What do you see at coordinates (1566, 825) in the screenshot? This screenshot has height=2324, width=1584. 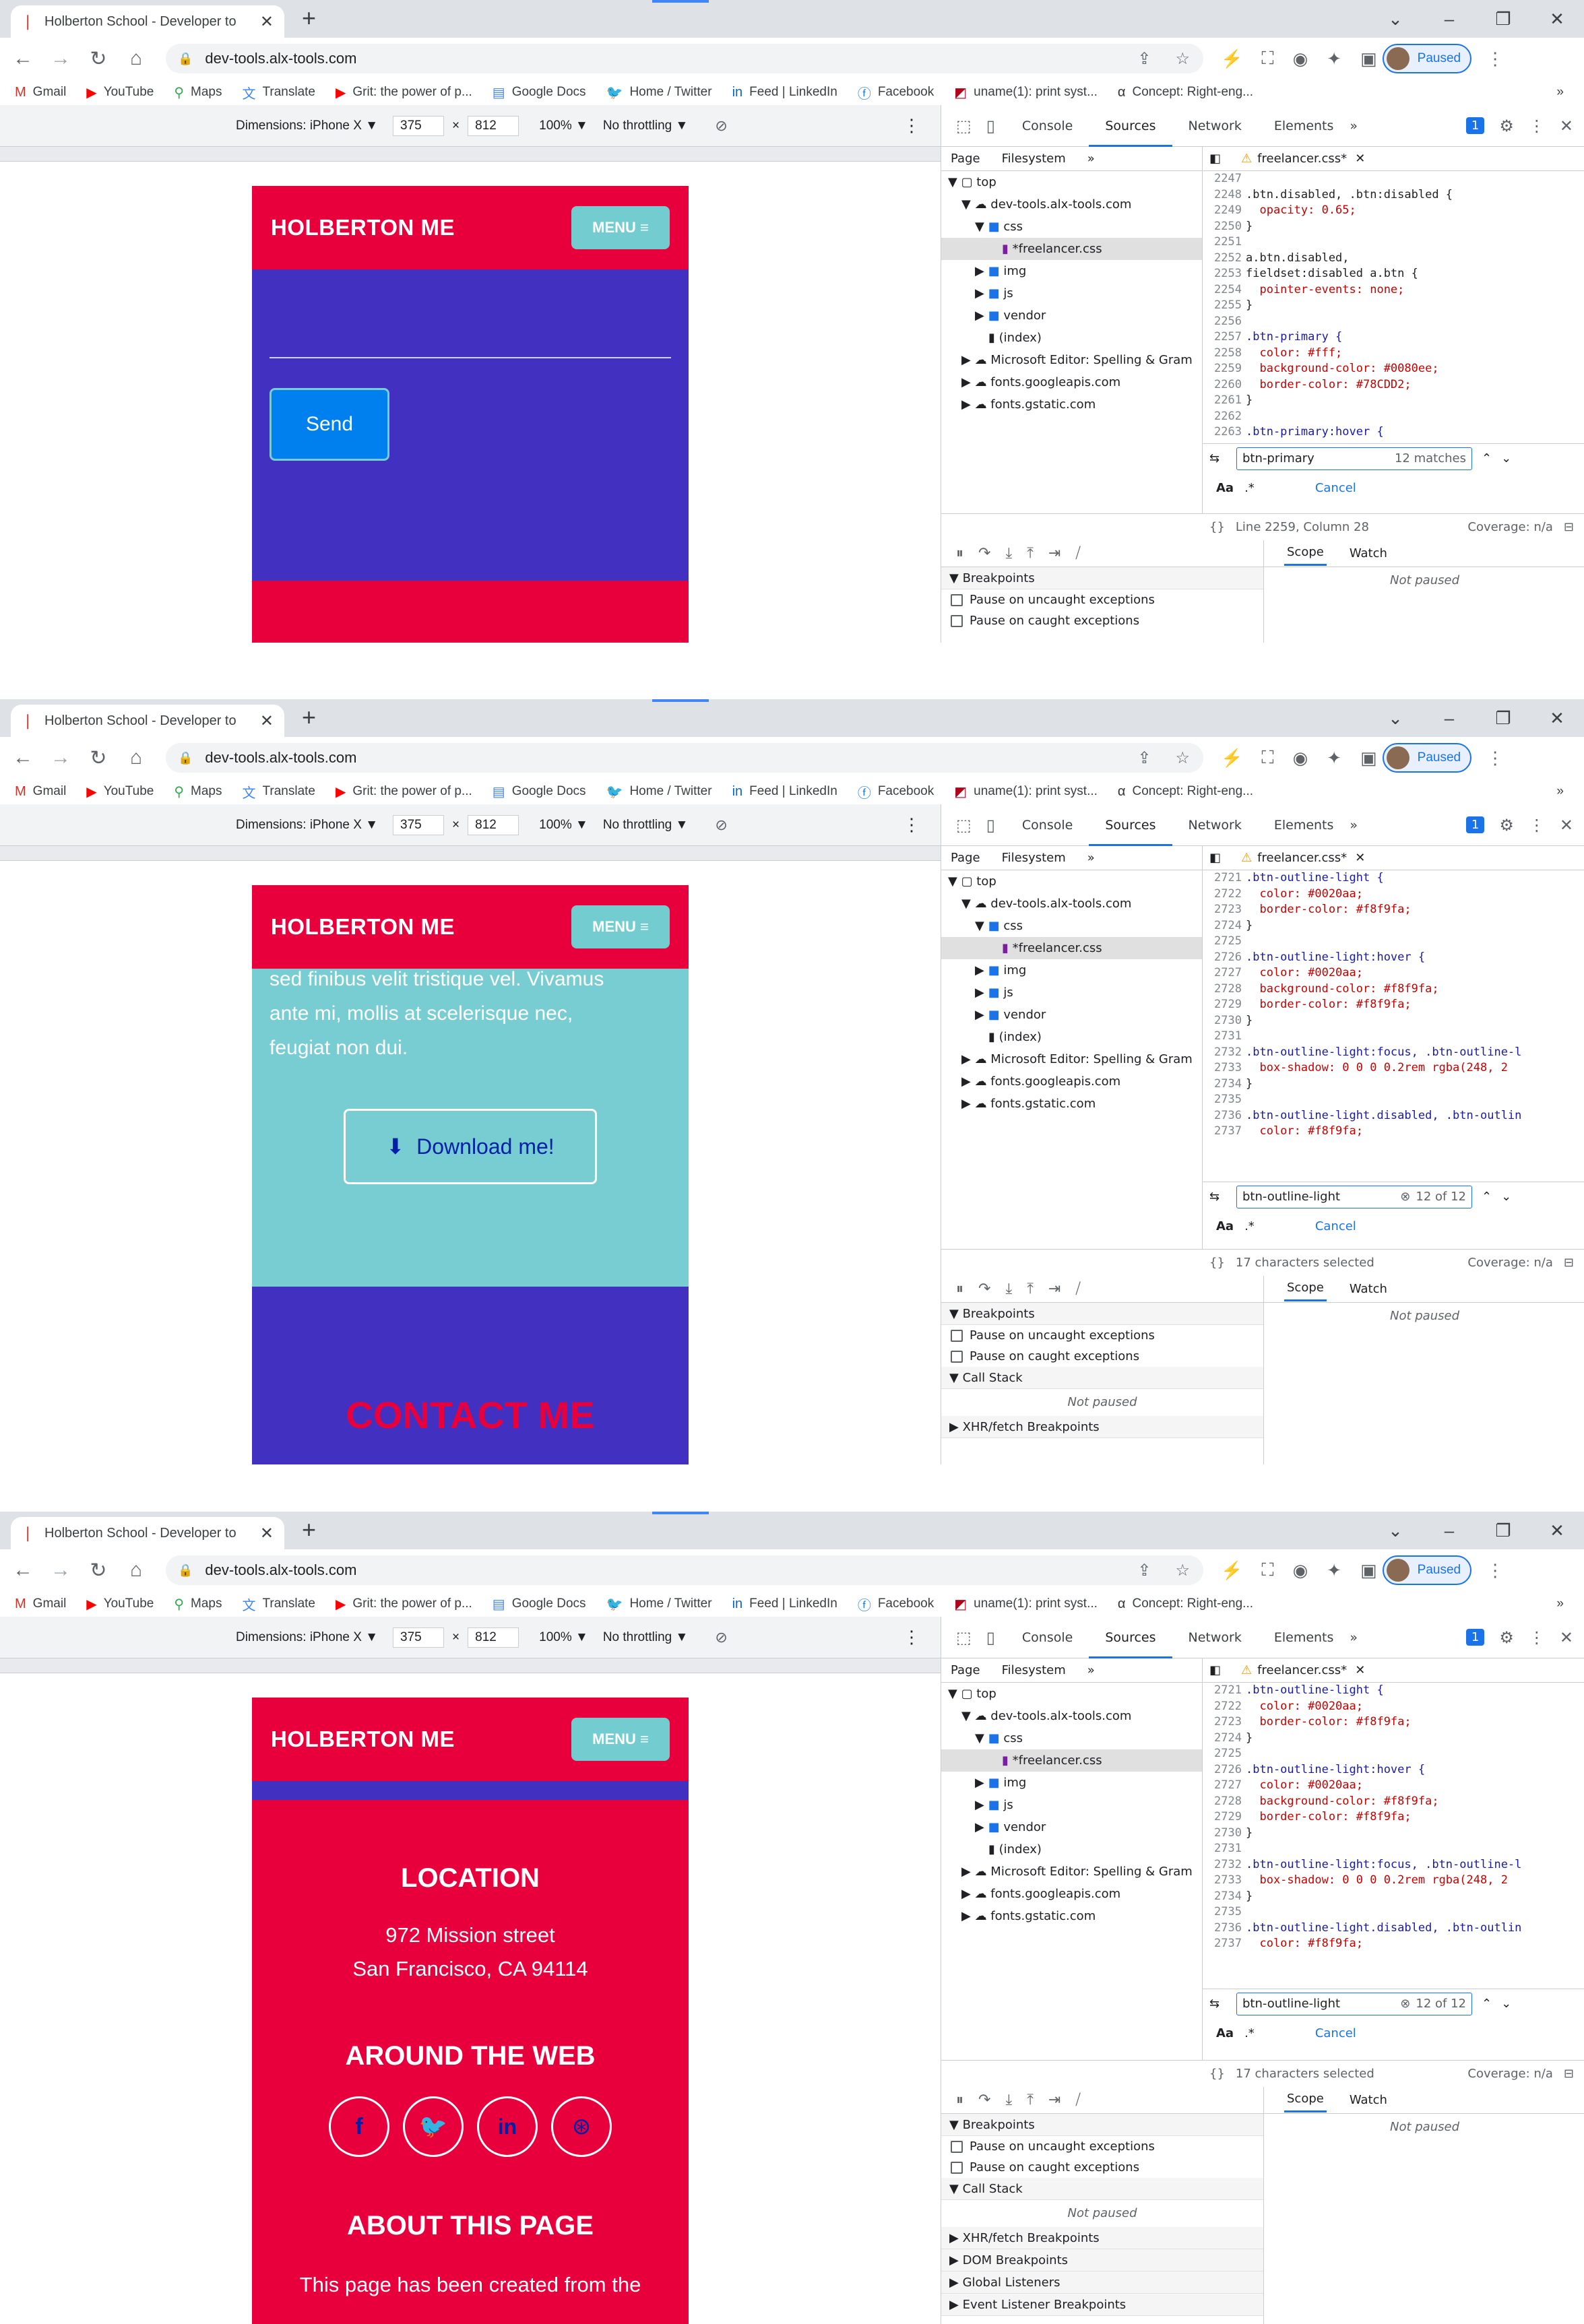 I see `close-devtools-icon: ✕` at bounding box center [1566, 825].